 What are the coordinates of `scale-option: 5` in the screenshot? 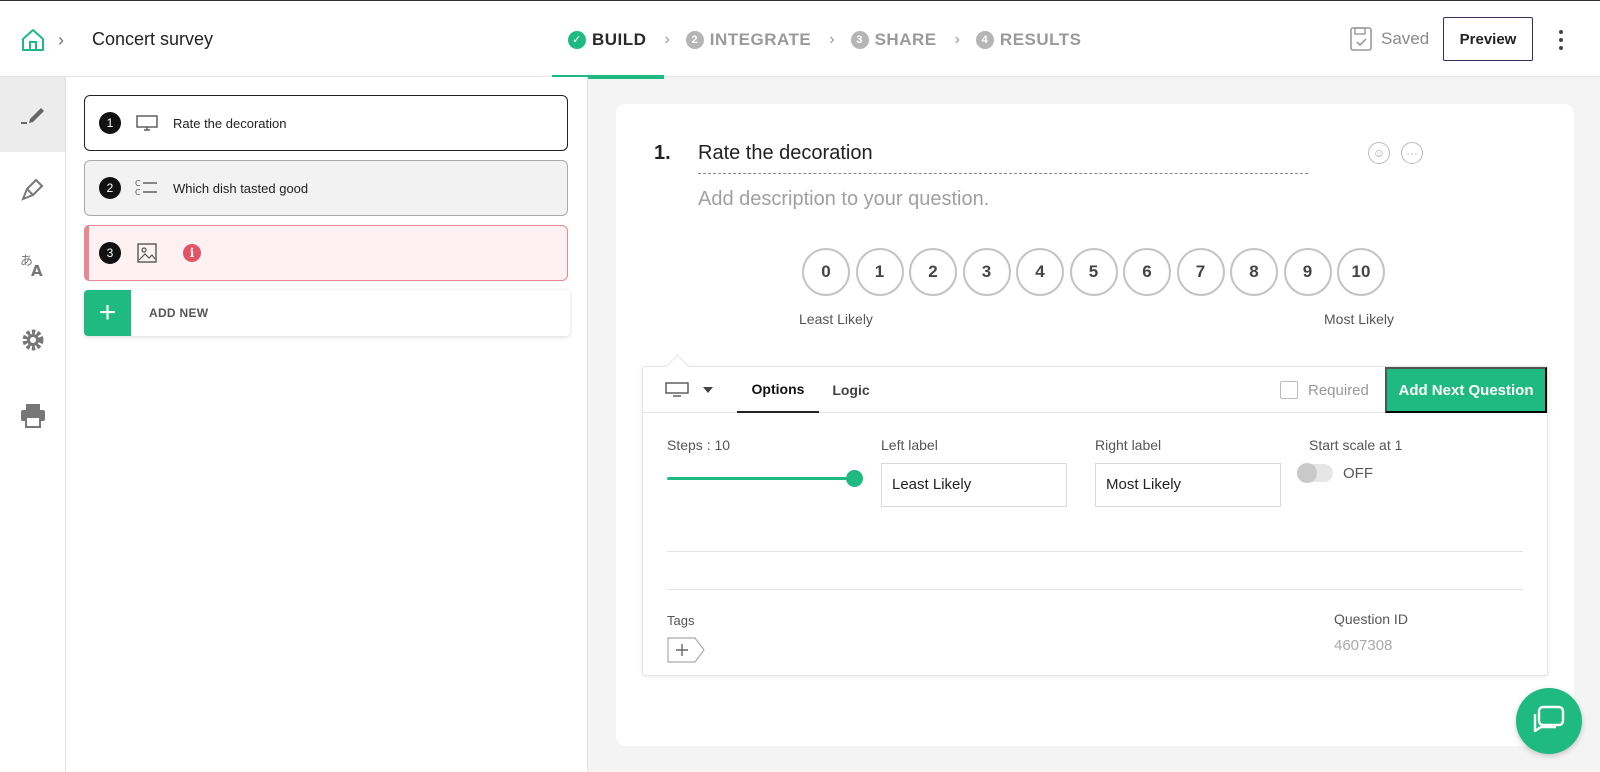 It's located at (1093, 272).